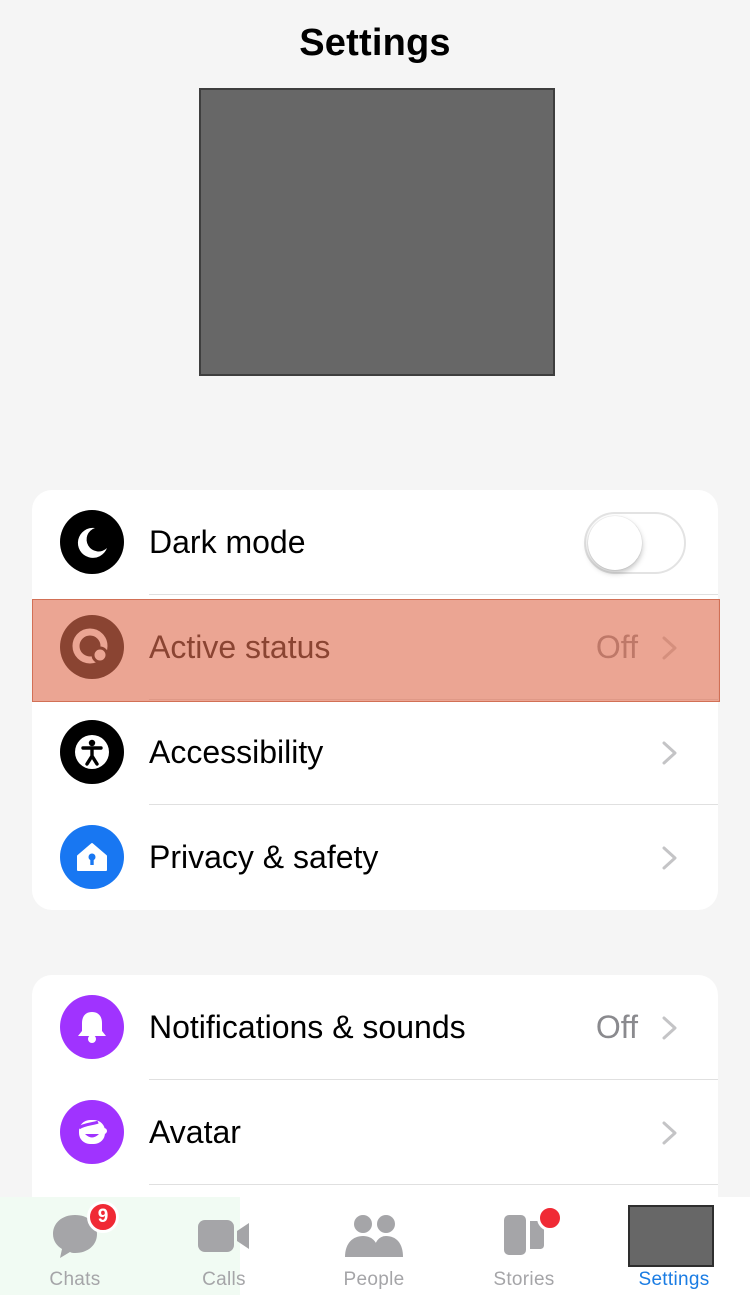 Image resolution: width=750 pixels, height=1295 pixels. I want to click on active-status-icon, so click(92, 647).